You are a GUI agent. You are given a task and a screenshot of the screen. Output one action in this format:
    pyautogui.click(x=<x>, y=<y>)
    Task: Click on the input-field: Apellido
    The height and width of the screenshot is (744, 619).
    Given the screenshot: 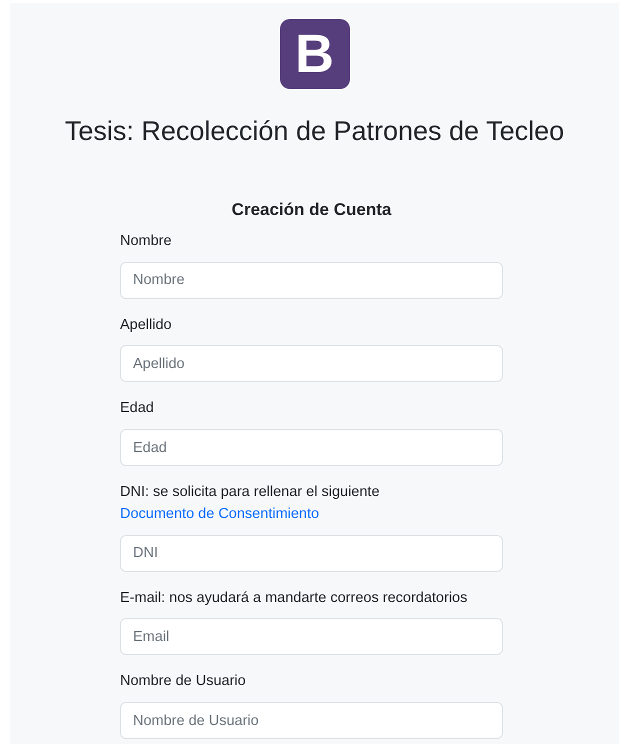 What is the action you would take?
    pyautogui.click(x=311, y=363)
    